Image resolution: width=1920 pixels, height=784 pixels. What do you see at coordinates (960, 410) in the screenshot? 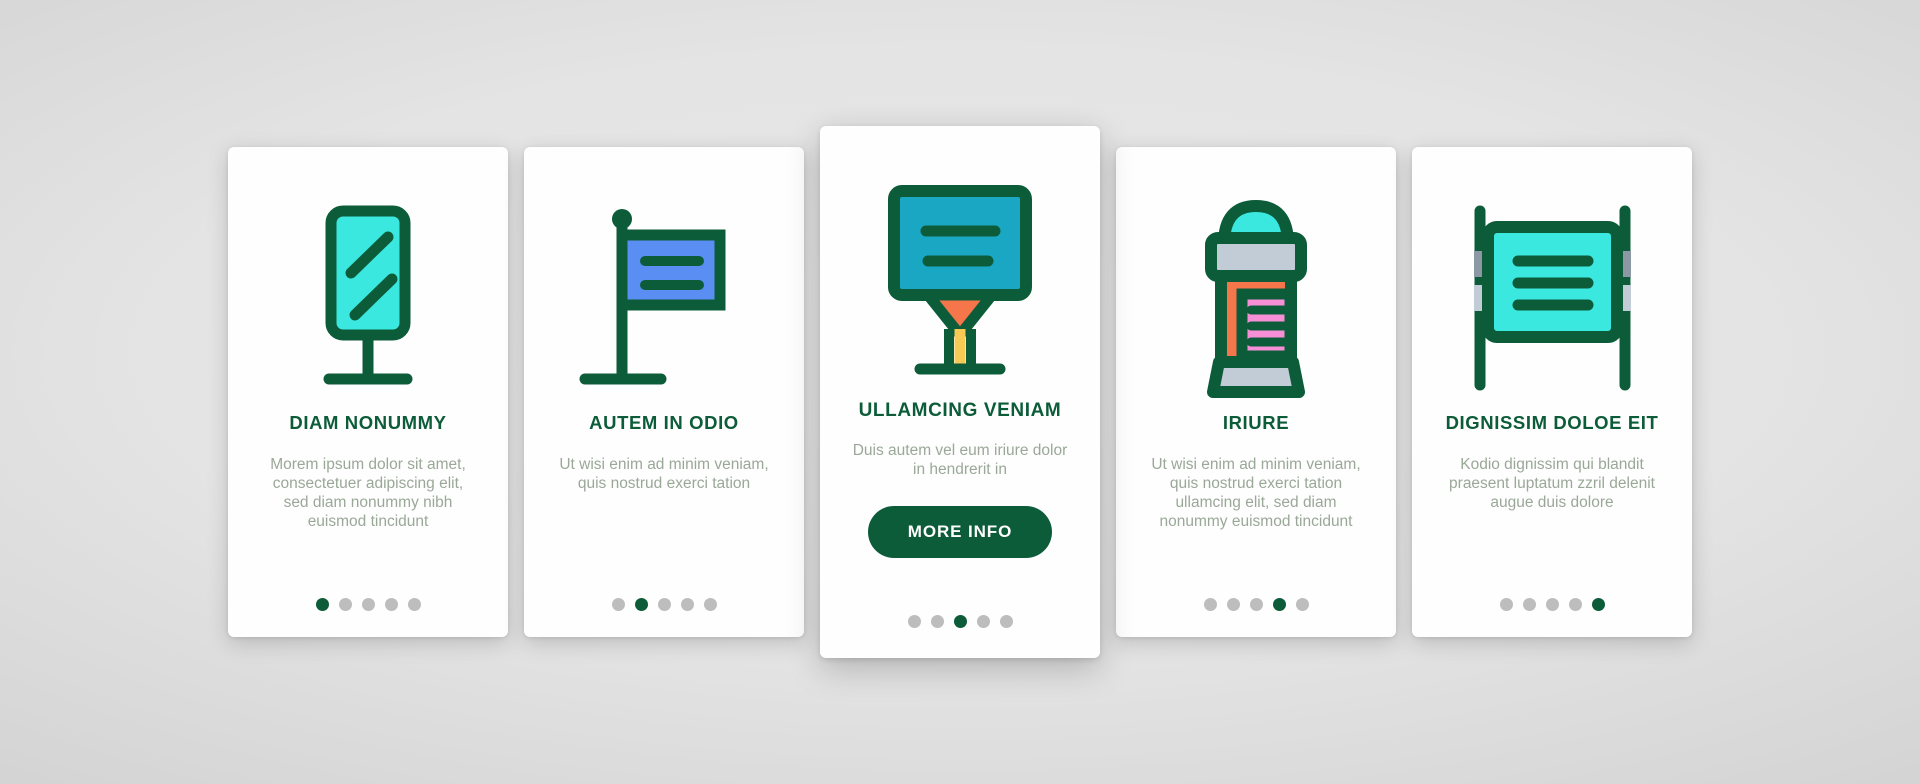
I see `card-title: ULLAMCING VENIAM` at bounding box center [960, 410].